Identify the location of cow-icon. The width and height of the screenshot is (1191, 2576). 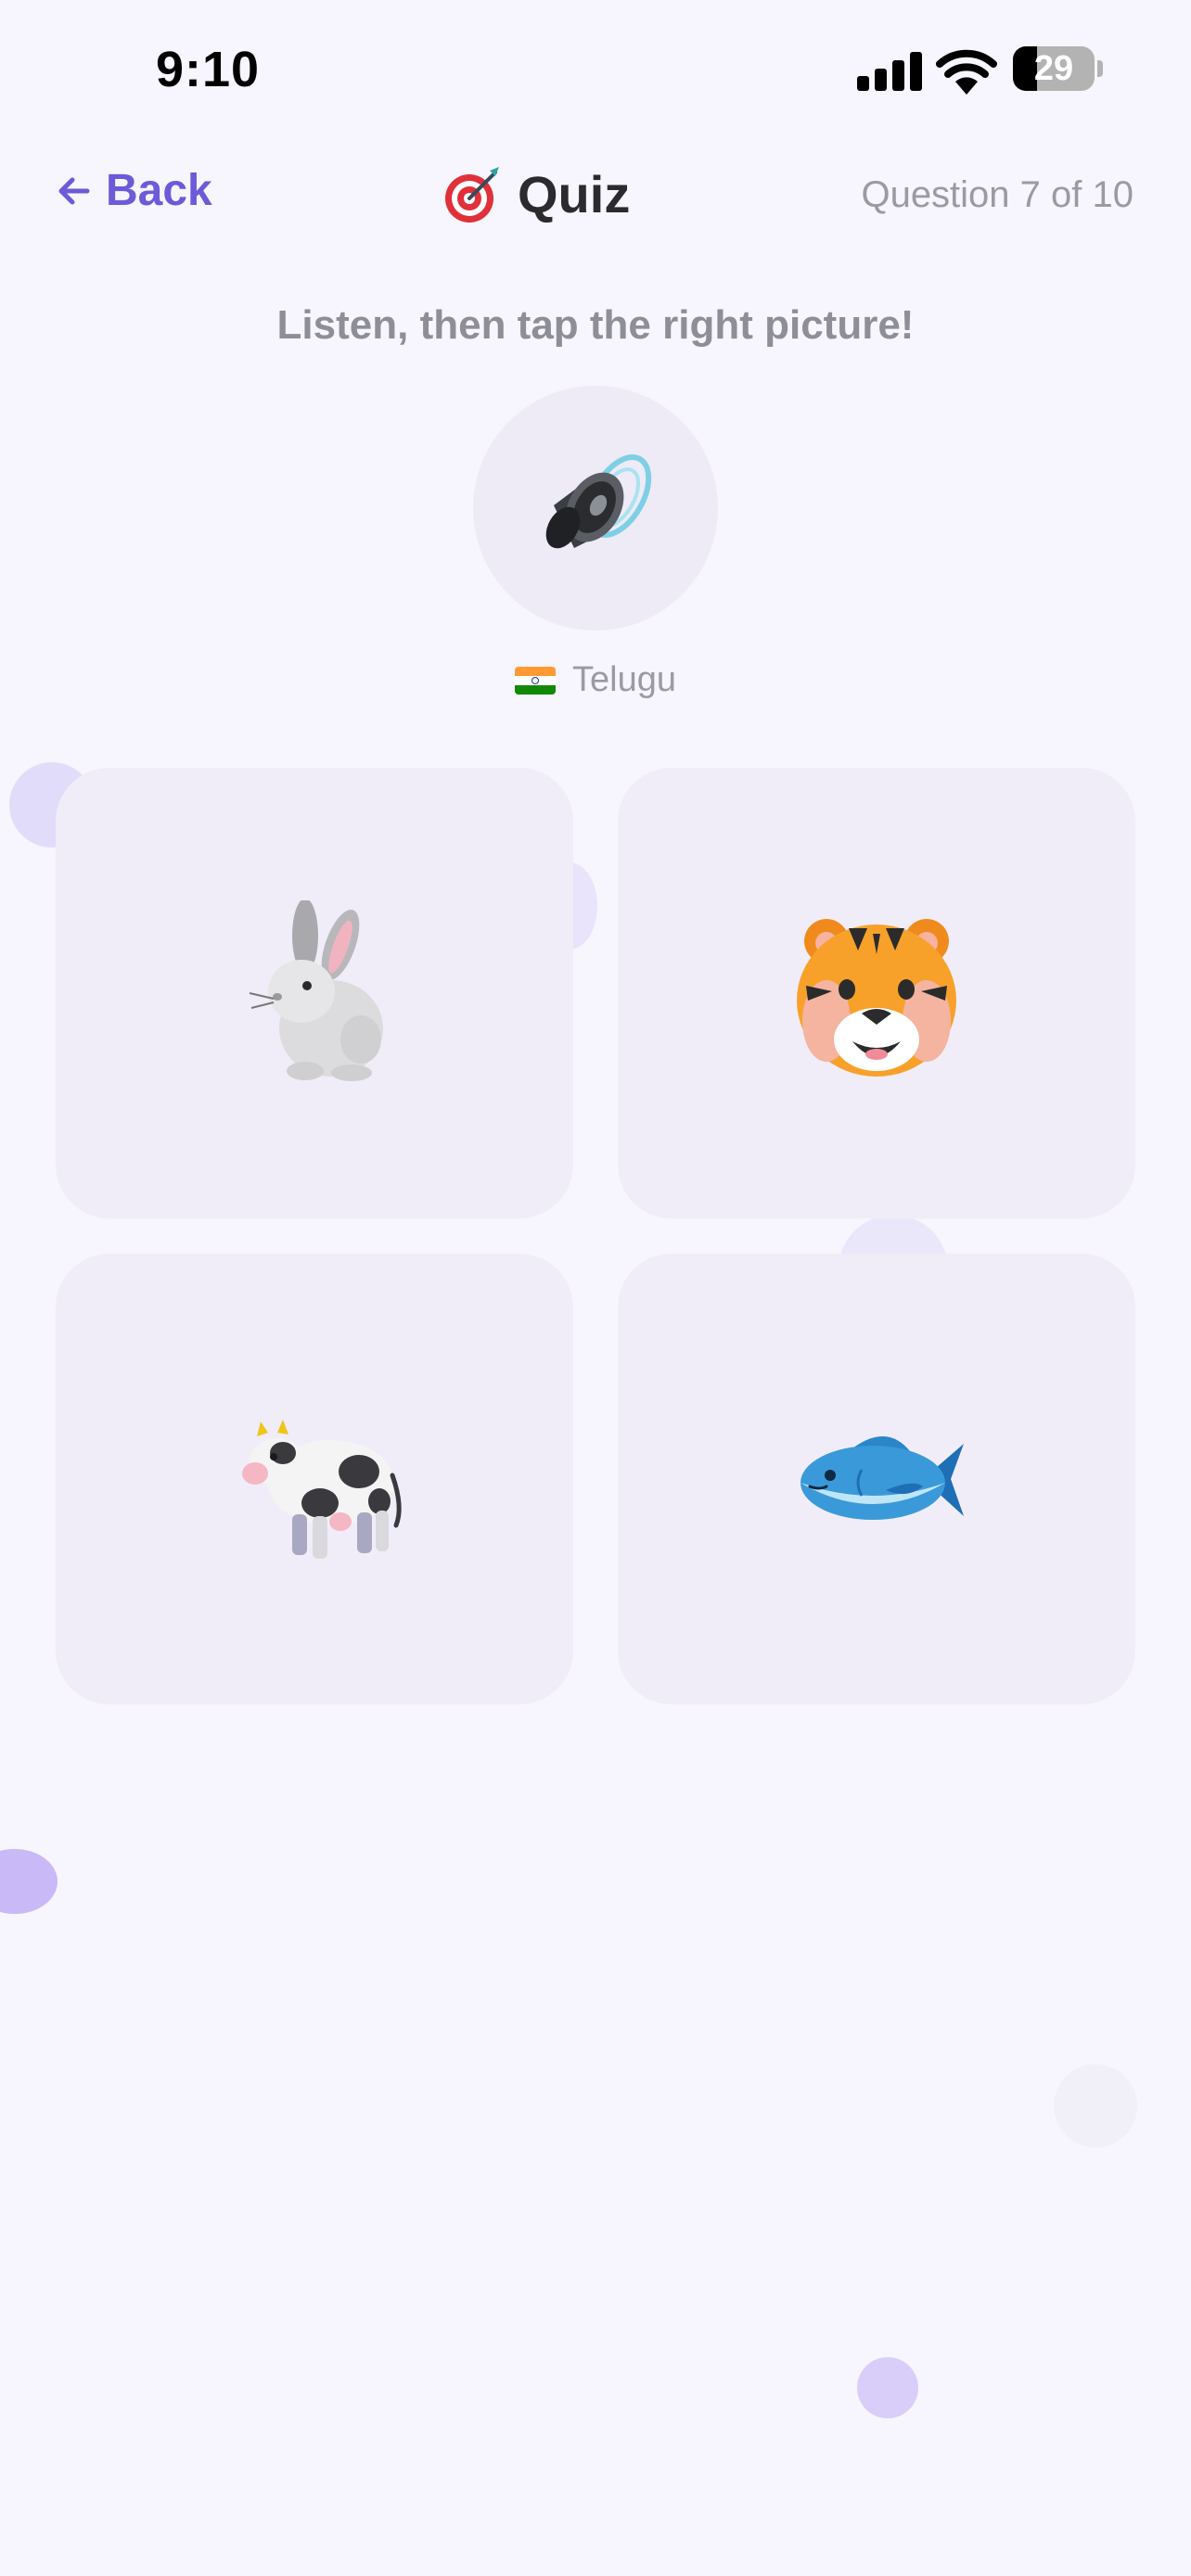
(322, 1490).